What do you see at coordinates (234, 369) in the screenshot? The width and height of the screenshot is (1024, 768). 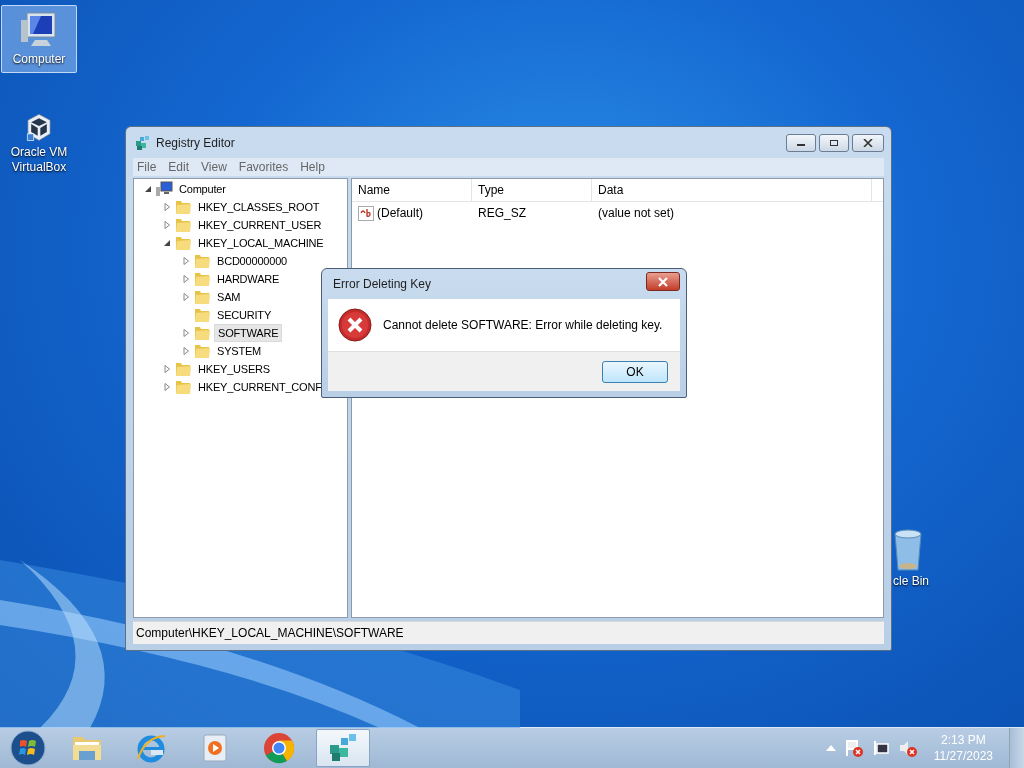 I see `tree-item: HKEY_USERS` at bounding box center [234, 369].